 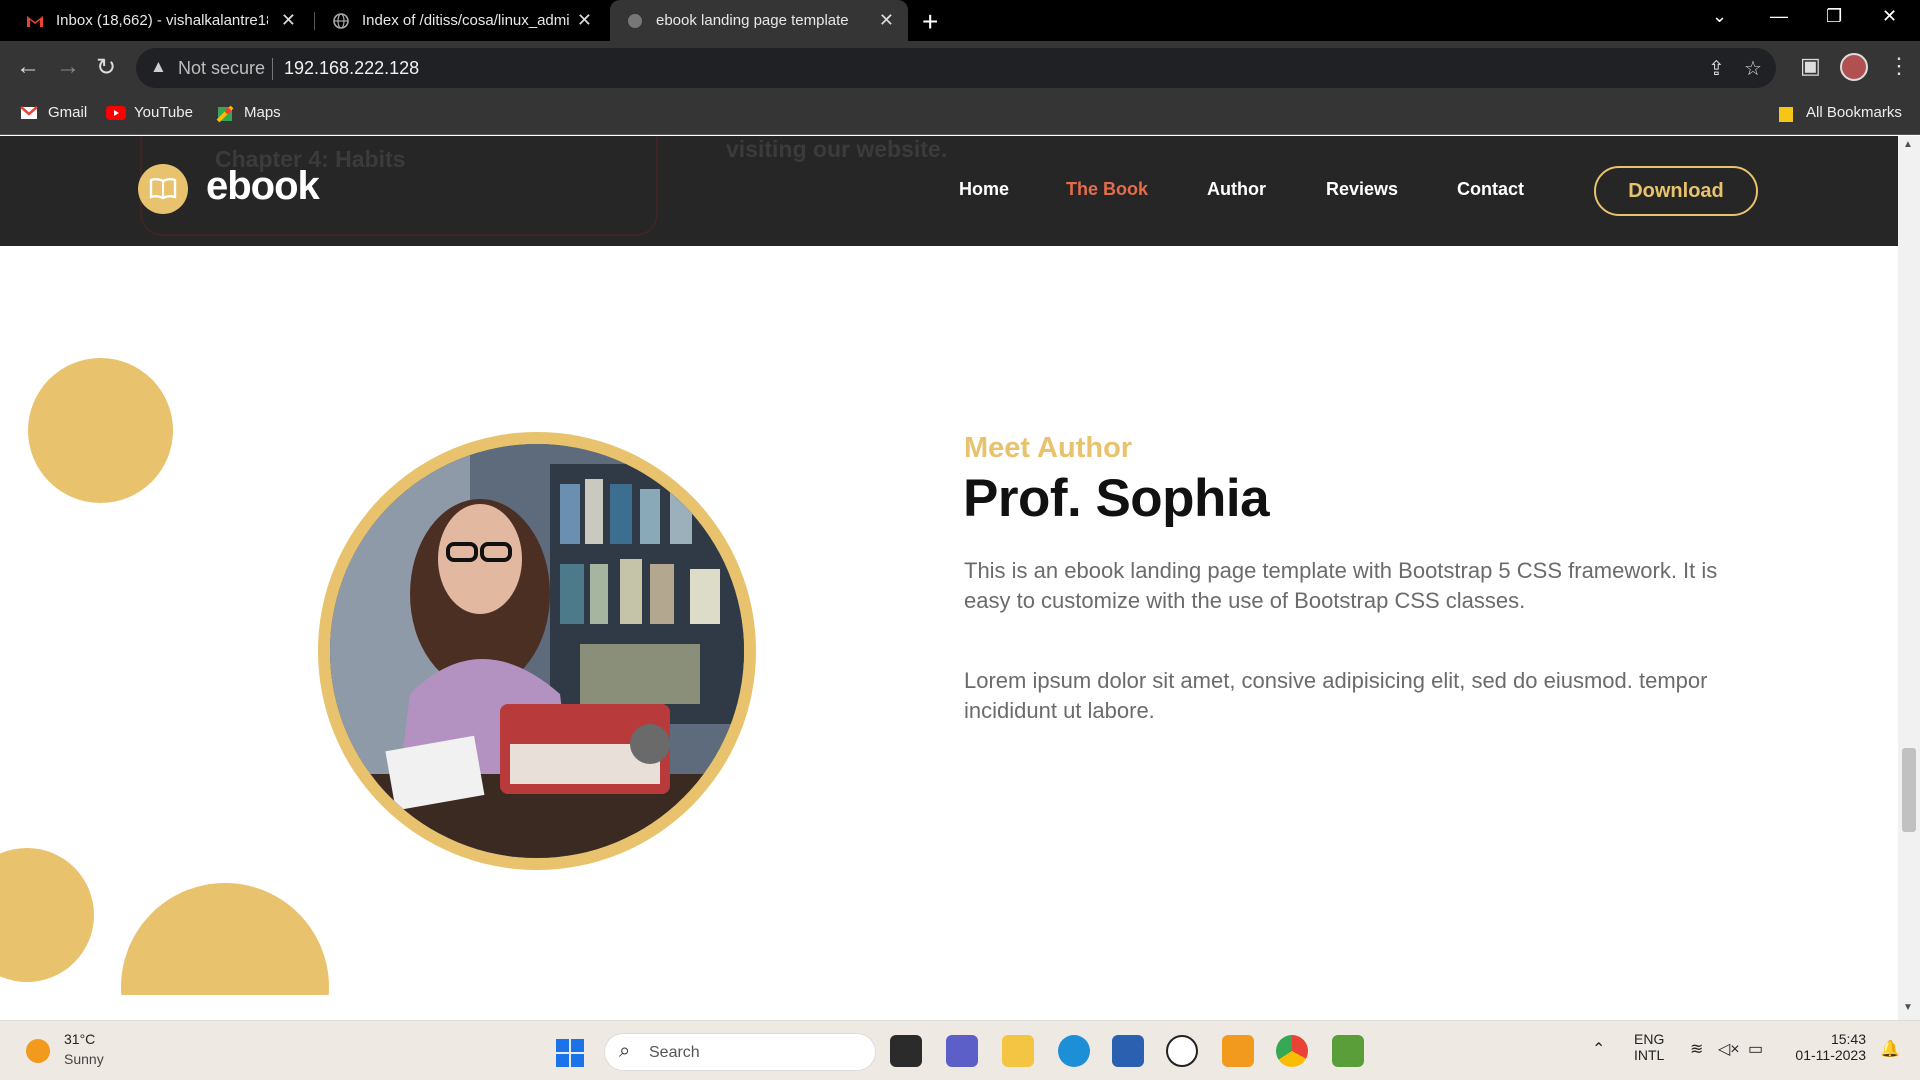 I want to click on tab-index: Index of /ditiss/cosa/linux_admi ✕, so click(x=461, y=20).